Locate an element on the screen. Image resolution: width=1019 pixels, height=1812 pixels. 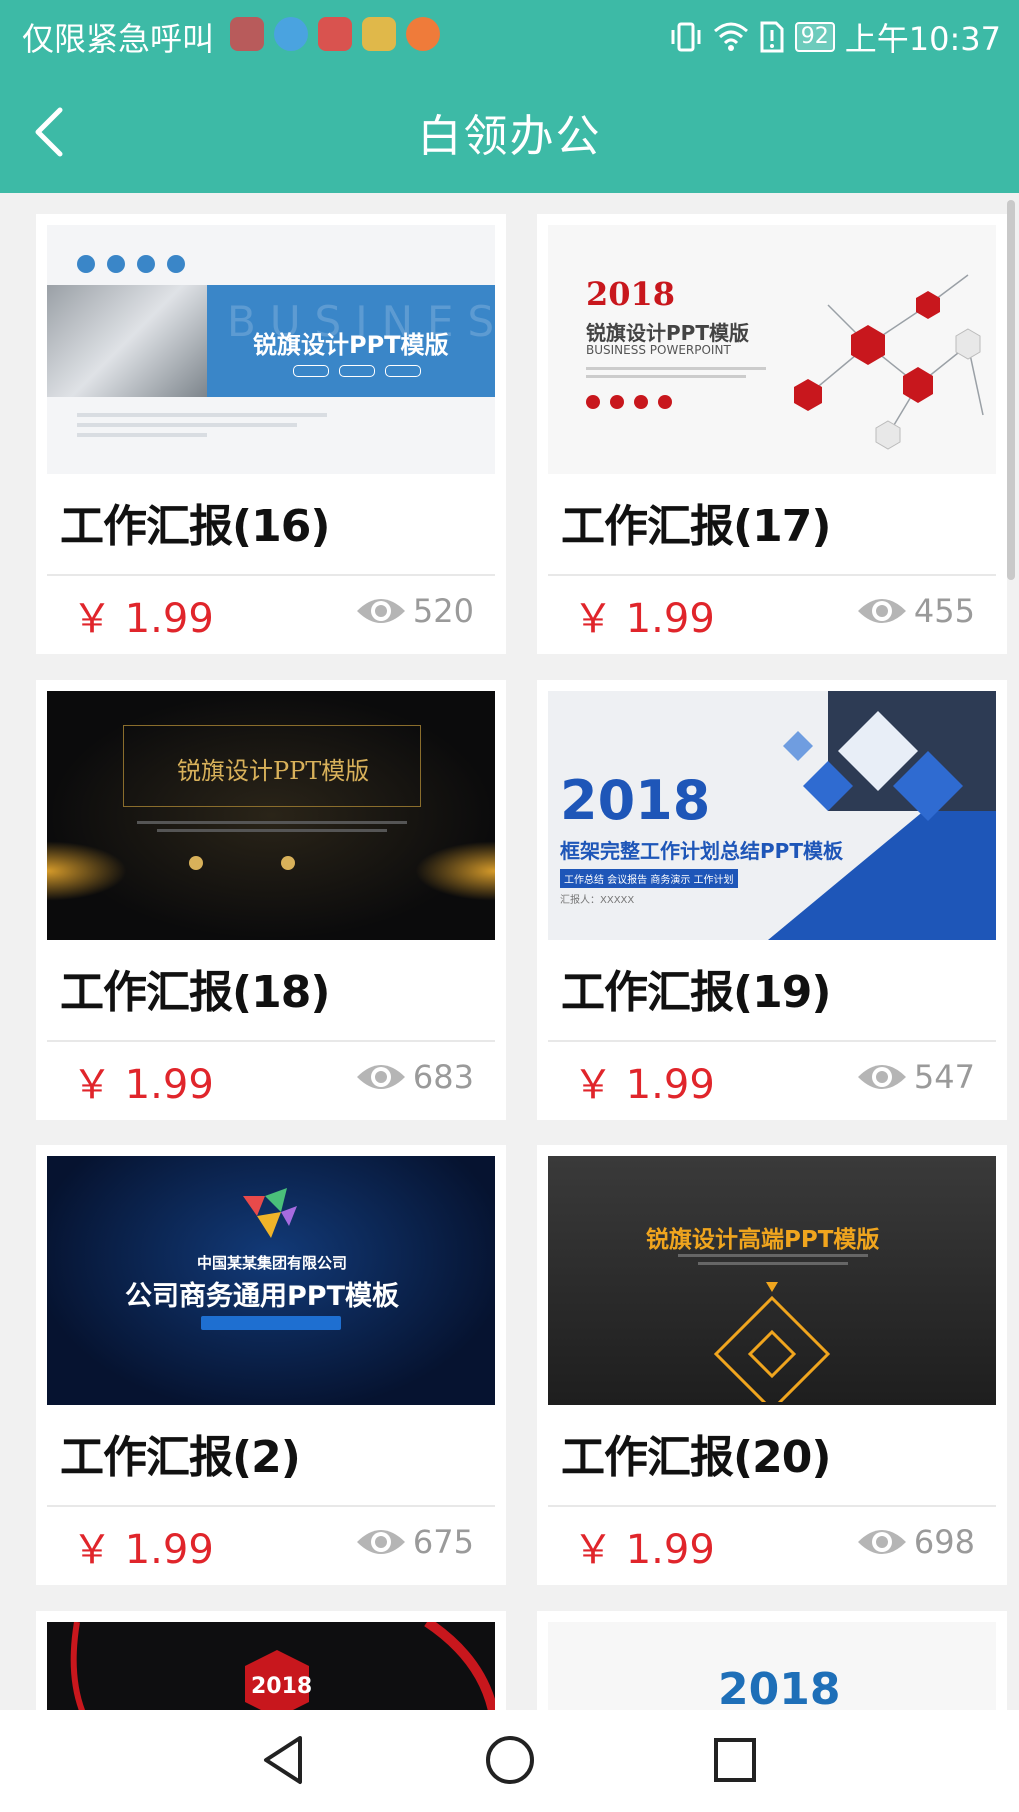
template-title: 工作汇报(17) is located at coordinates (696, 526).